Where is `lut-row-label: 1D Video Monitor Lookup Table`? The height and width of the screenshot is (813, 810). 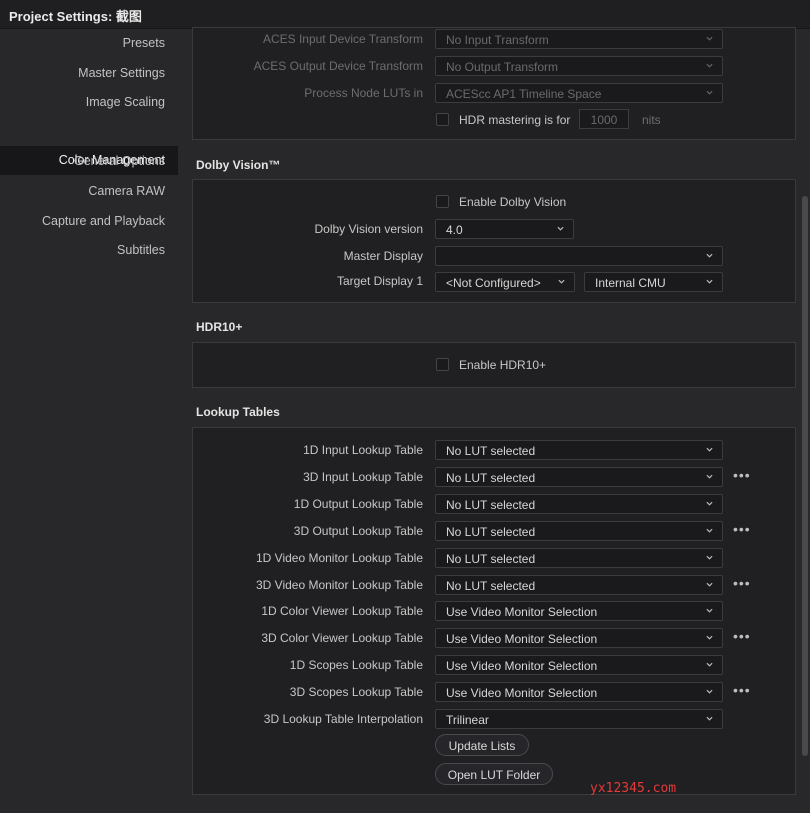 lut-row-label: 1D Video Monitor Lookup Table is located at coordinates (339, 558).